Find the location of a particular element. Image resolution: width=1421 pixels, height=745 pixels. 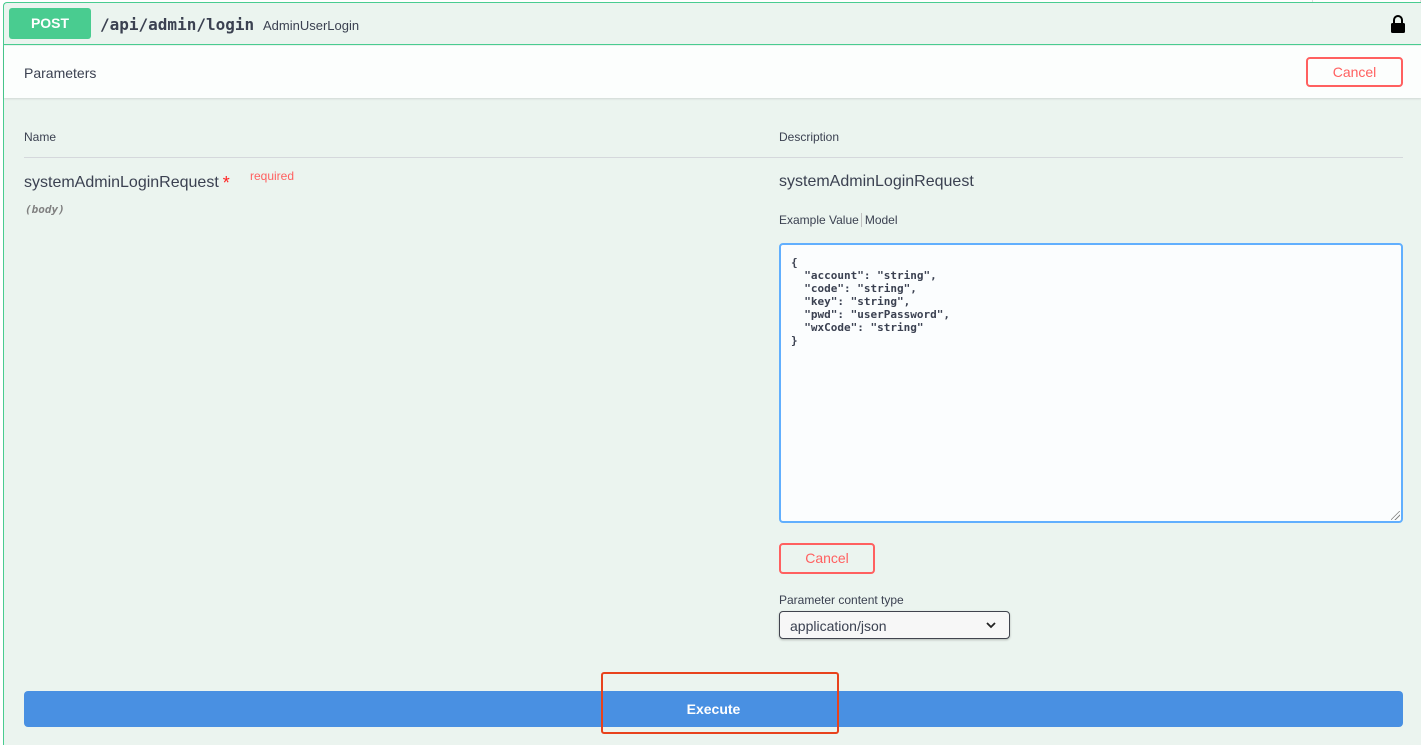

operation-summary: POST /api/admin/login AdminUserLogin is located at coordinates (712, 24).